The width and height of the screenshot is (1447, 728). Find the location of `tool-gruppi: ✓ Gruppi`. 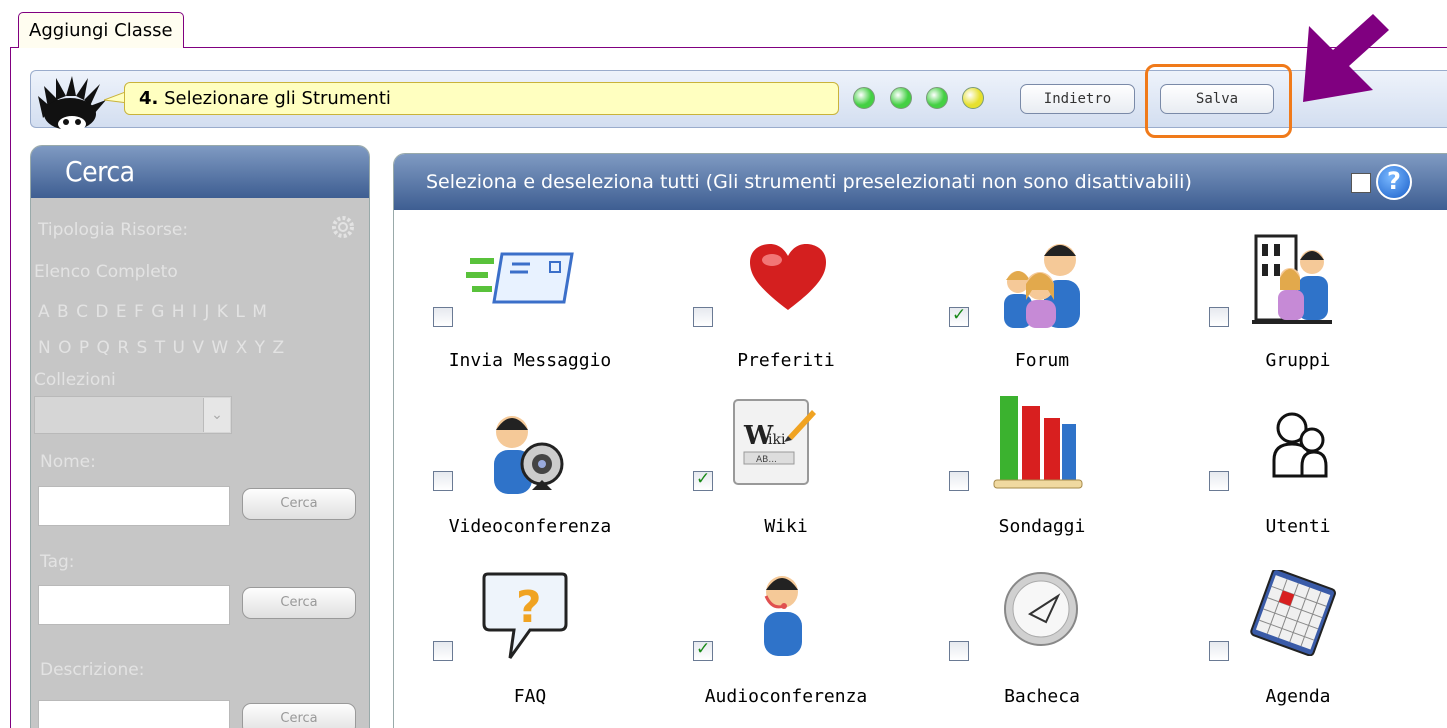

tool-gruppi: ✓ Gruppi is located at coordinates (1298, 316).